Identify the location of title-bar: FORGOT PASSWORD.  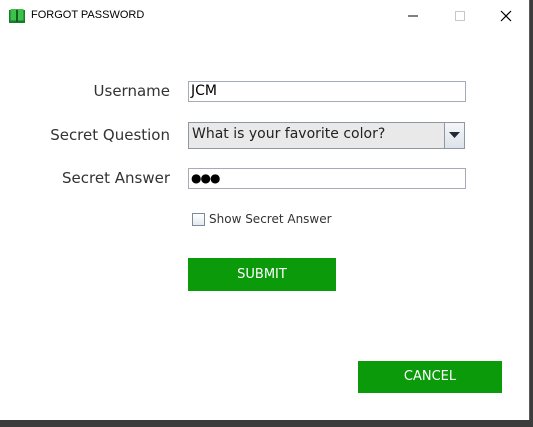
(264, 16).